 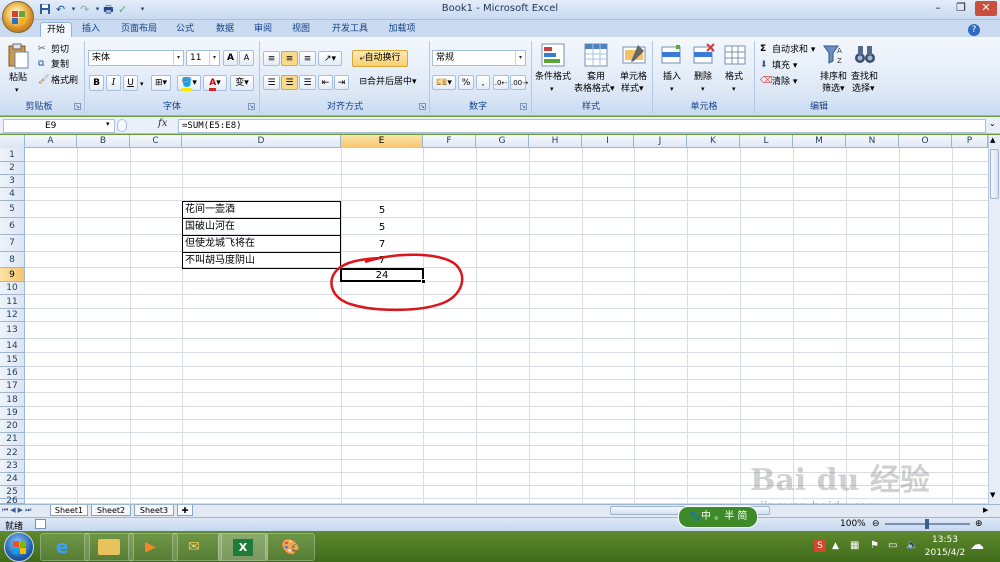 I want to click on insert-sheet-icon: ✚, so click(x=185, y=510).